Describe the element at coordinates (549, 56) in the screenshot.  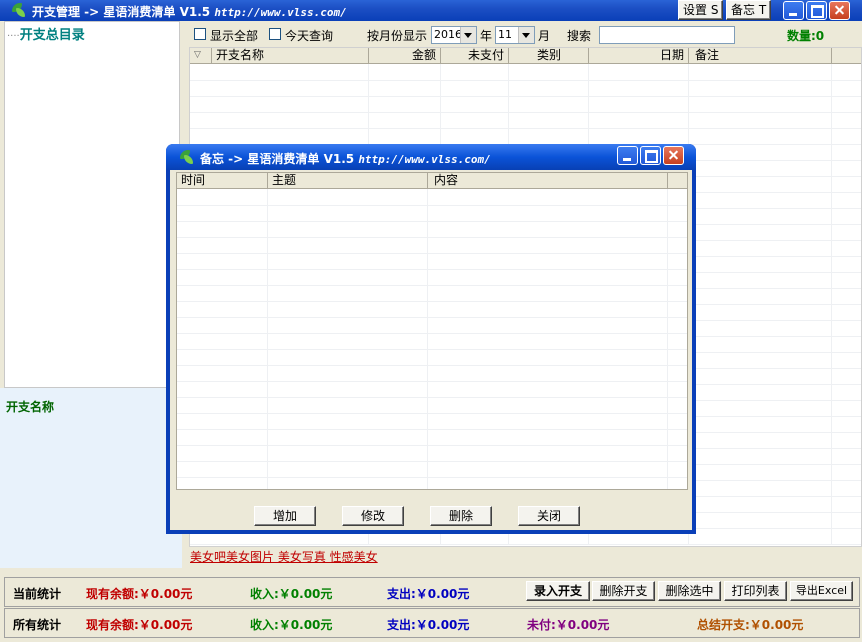
I see `column-header-category: 类别` at that location.